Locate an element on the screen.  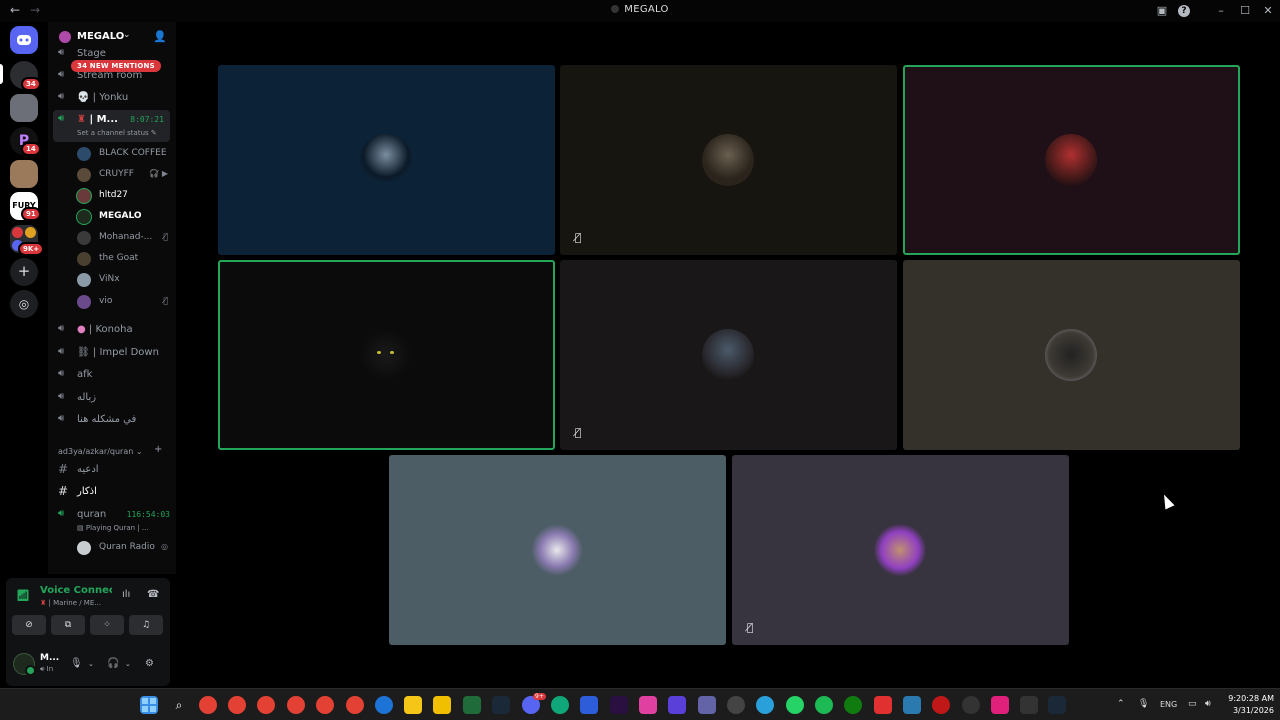
headphones-icon: 🎧 is located at coordinates (113, 663).